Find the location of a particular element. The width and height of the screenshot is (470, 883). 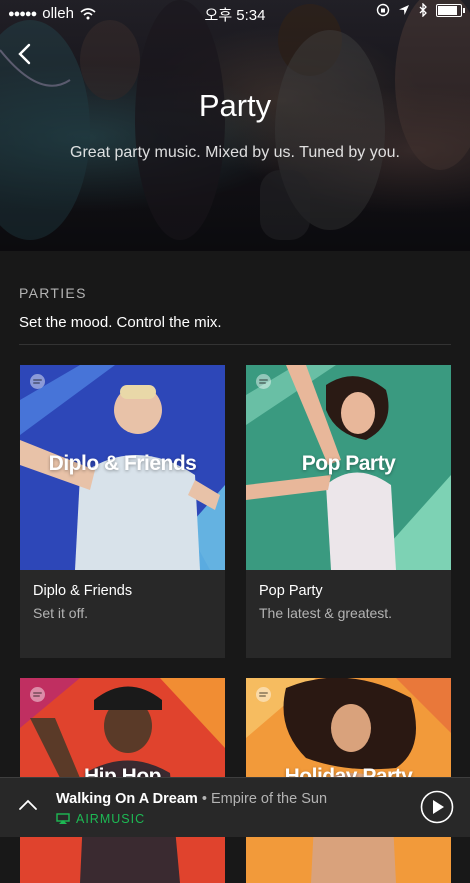

cover-title: Diplo & Friends is located at coordinates (122, 463).